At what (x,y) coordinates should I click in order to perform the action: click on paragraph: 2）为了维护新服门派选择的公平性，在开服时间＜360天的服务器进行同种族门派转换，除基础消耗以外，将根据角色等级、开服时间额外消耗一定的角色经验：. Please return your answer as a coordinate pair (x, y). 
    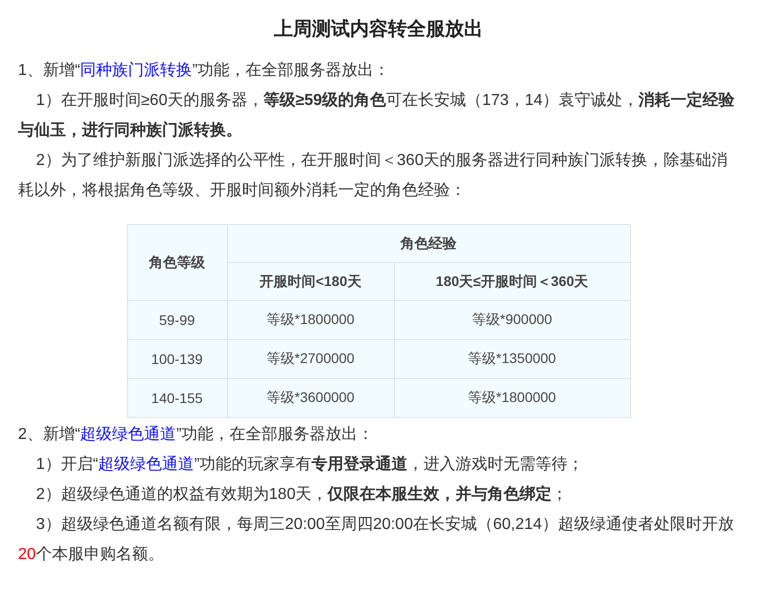
    Looking at the image, I should click on (373, 175).